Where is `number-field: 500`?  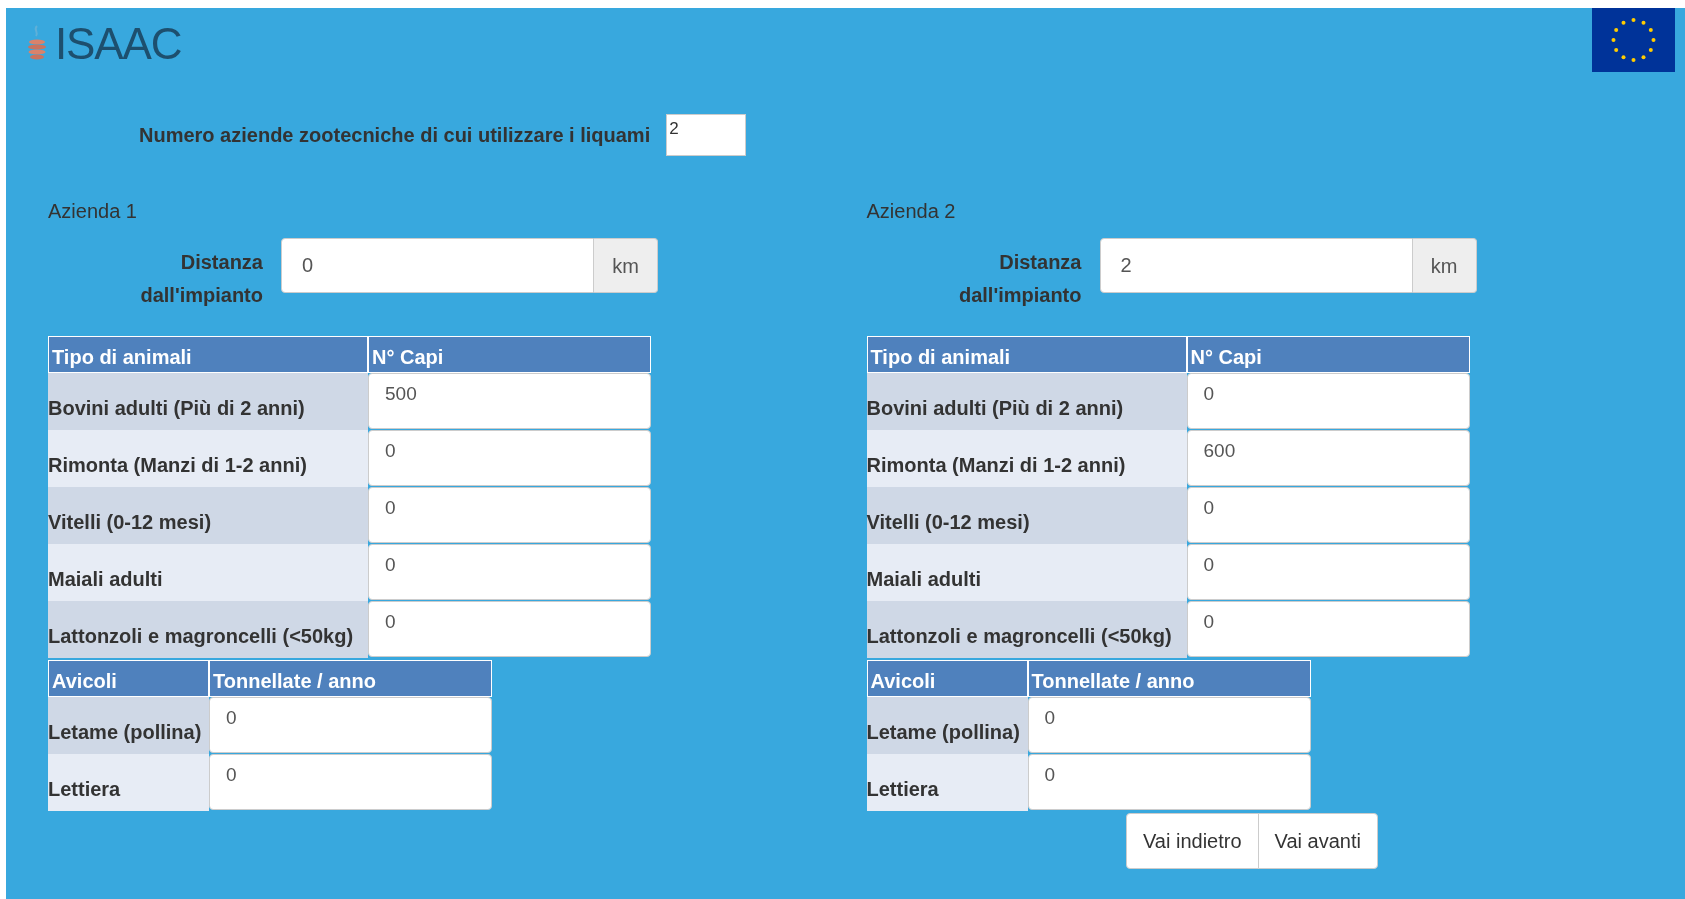
number-field: 500 is located at coordinates (509, 401).